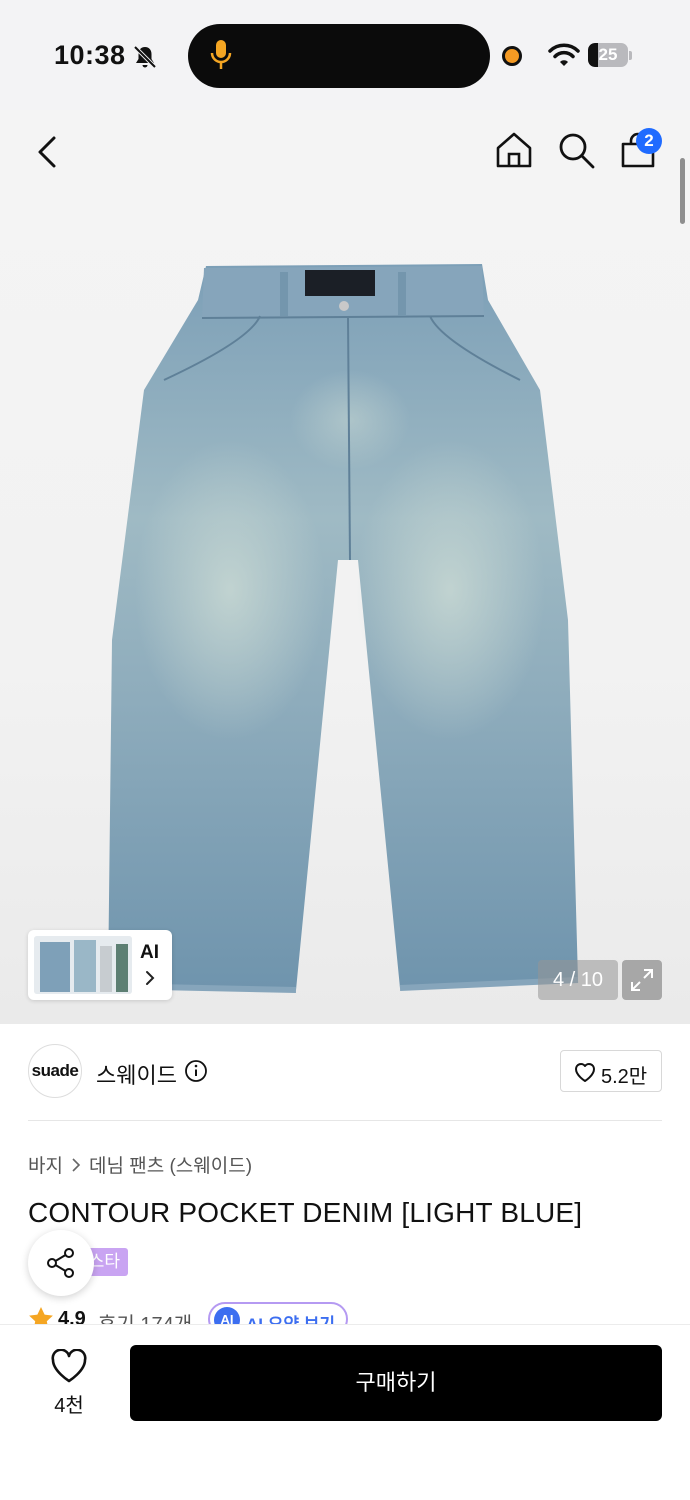  I want to click on recording-indicator, so click(512, 56).